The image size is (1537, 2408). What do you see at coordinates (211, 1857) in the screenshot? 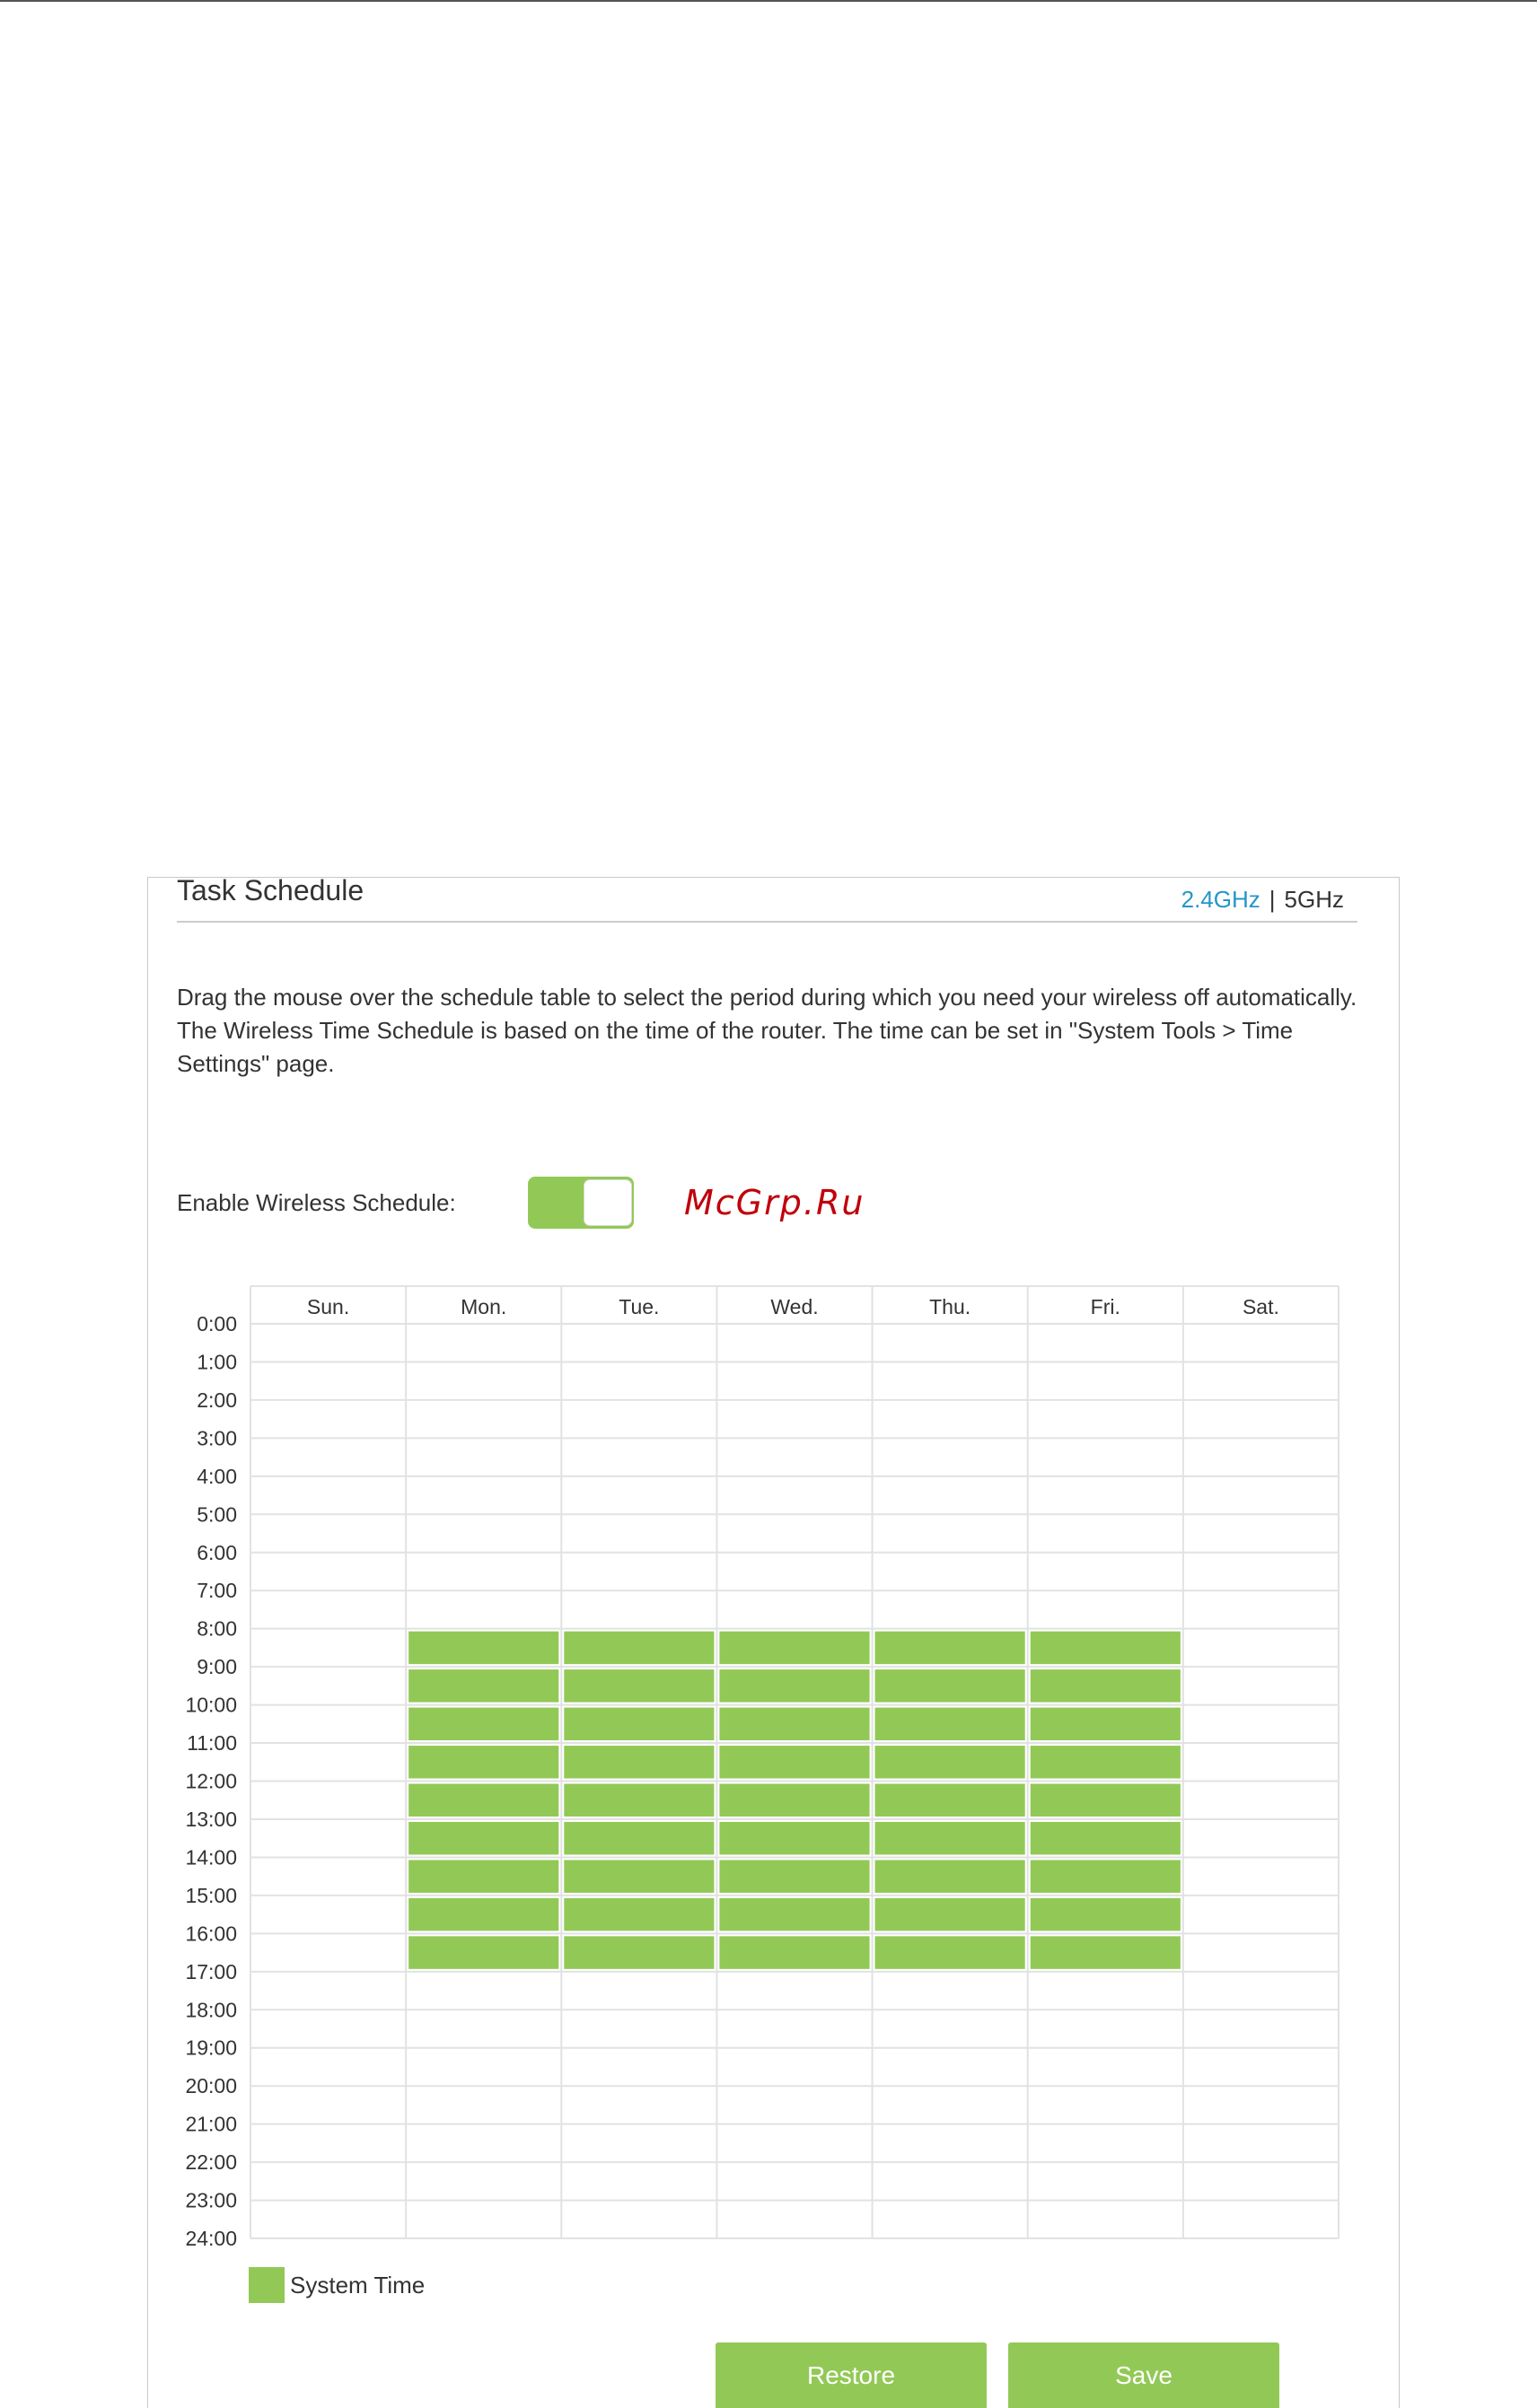
I see `hour-label: 14:00` at bounding box center [211, 1857].